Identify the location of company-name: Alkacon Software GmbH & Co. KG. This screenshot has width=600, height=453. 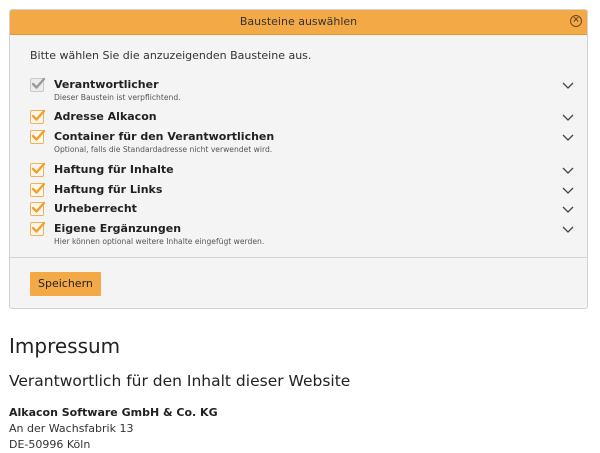
(113, 412).